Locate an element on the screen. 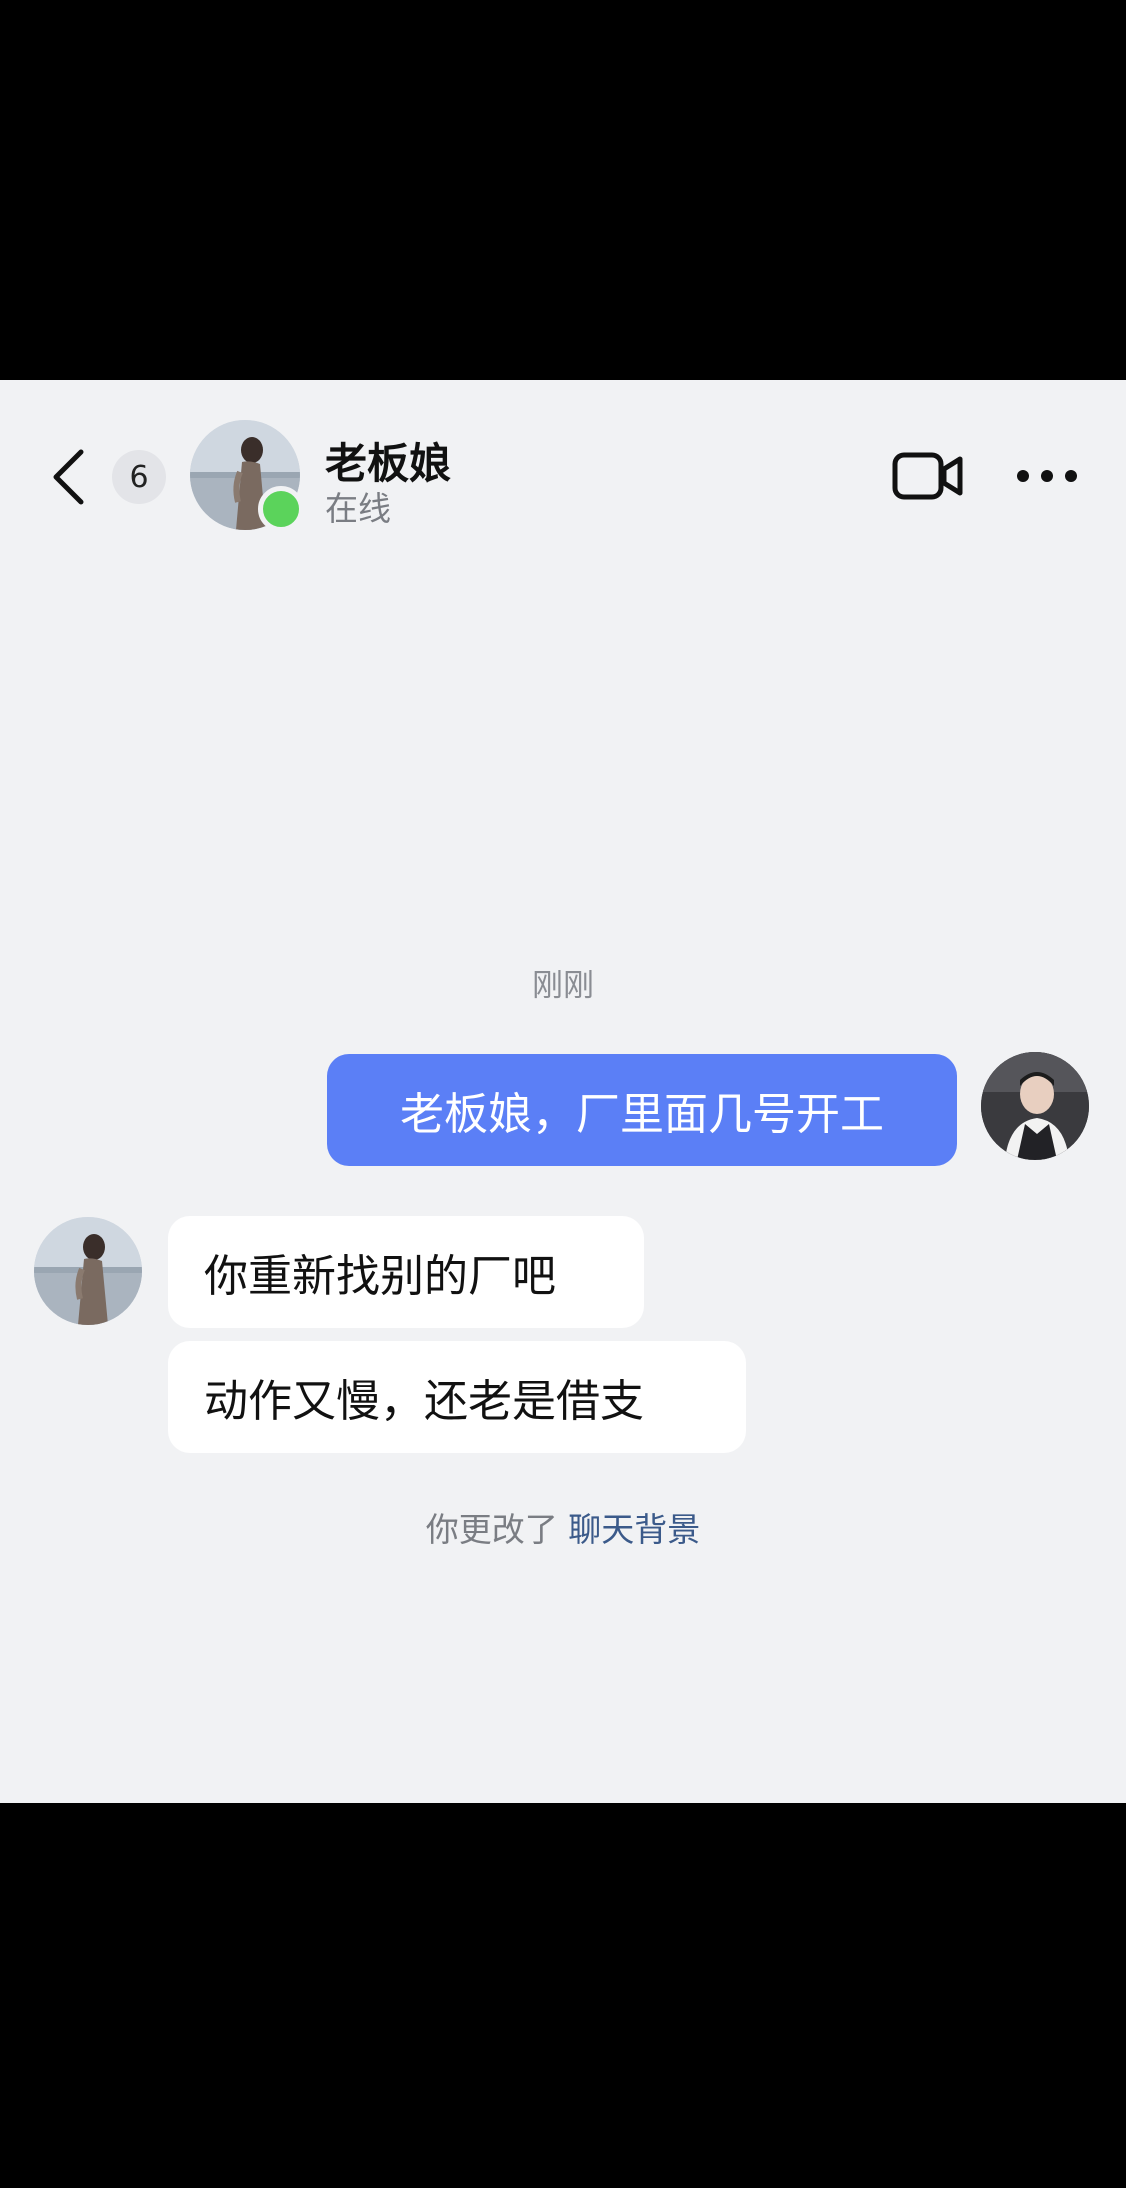  video-call-button is located at coordinates (928, 476).